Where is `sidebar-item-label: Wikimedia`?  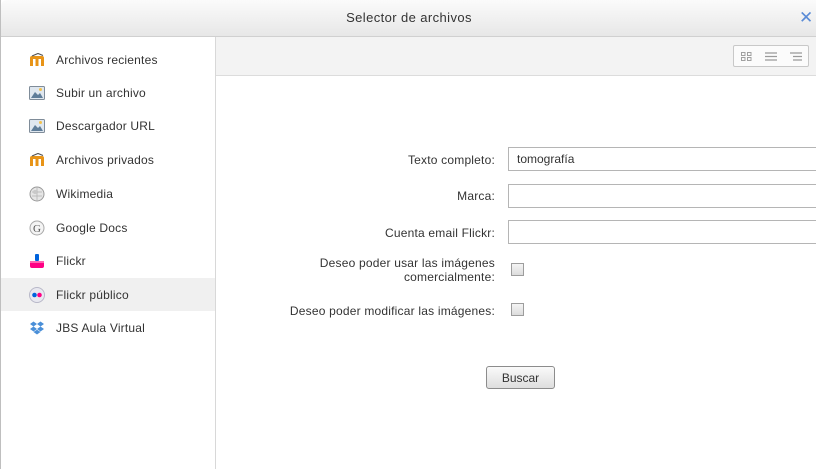 sidebar-item-label: Wikimedia is located at coordinates (85, 193).